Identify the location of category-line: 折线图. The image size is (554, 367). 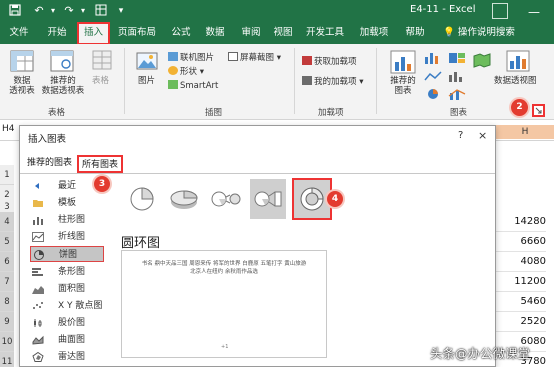
(67, 237).